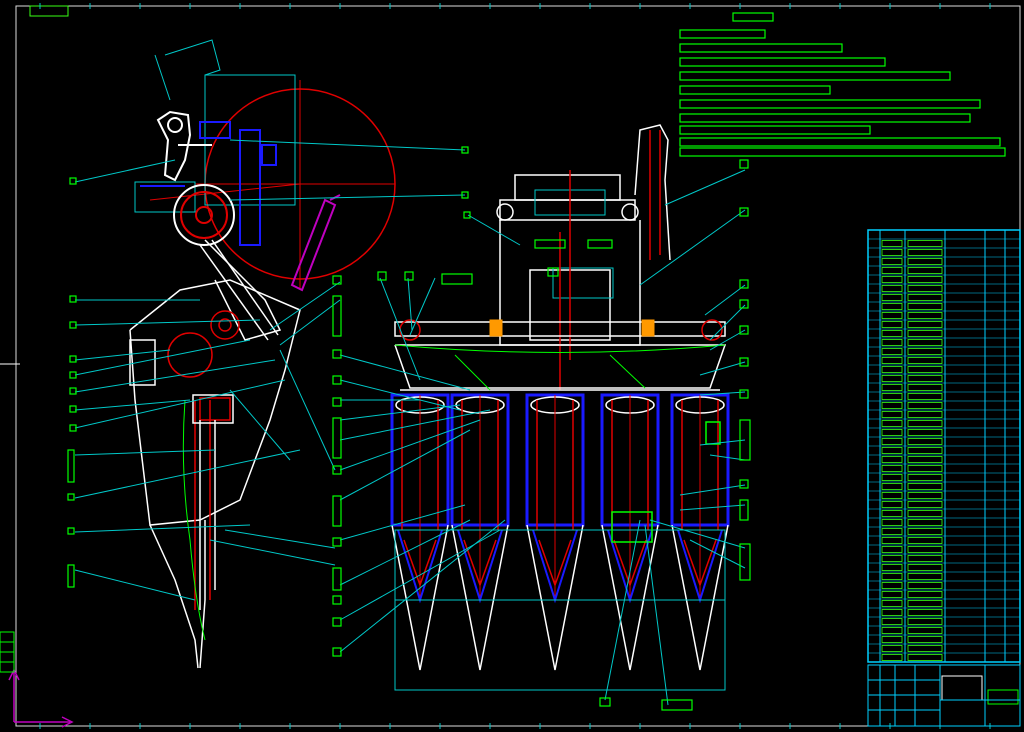 This screenshot has width=1024, height=732. What do you see at coordinates (944, 446) in the screenshot?
I see `parts-list-table` at bounding box center [944, 446].